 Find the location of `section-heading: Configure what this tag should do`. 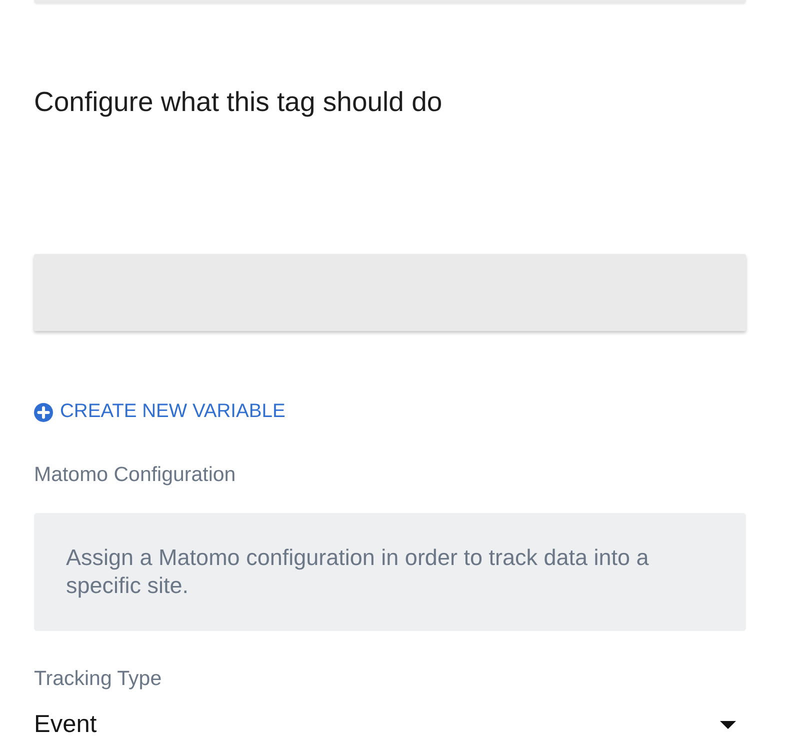

section-heading: Configure what this tag should do is located at coordinates (238, 102).